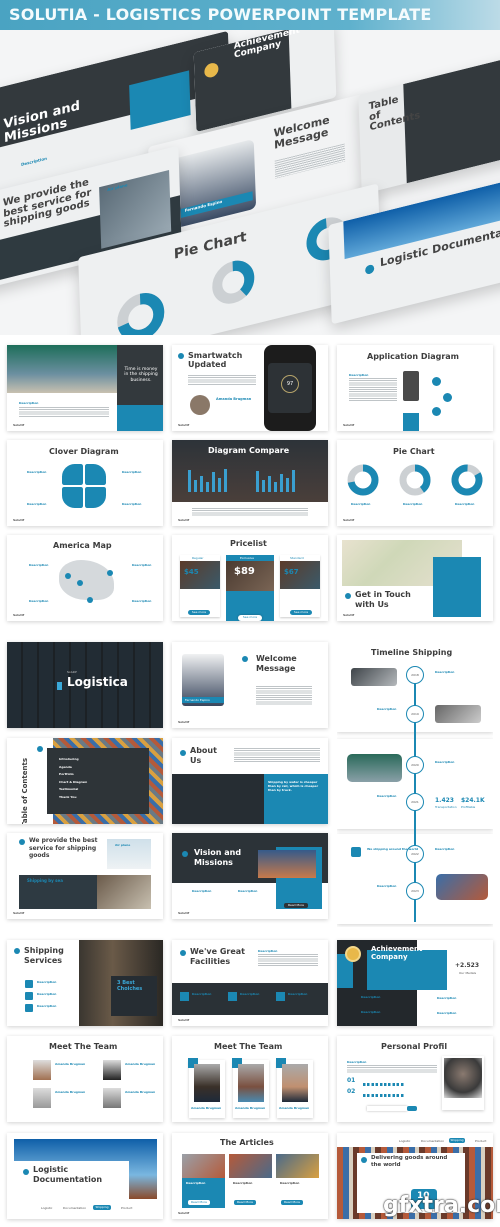 This screenshot has height=1227, width=500. I want to click on slide-diagram-compare: Diagram Compare Solutif, so click(250, 483).